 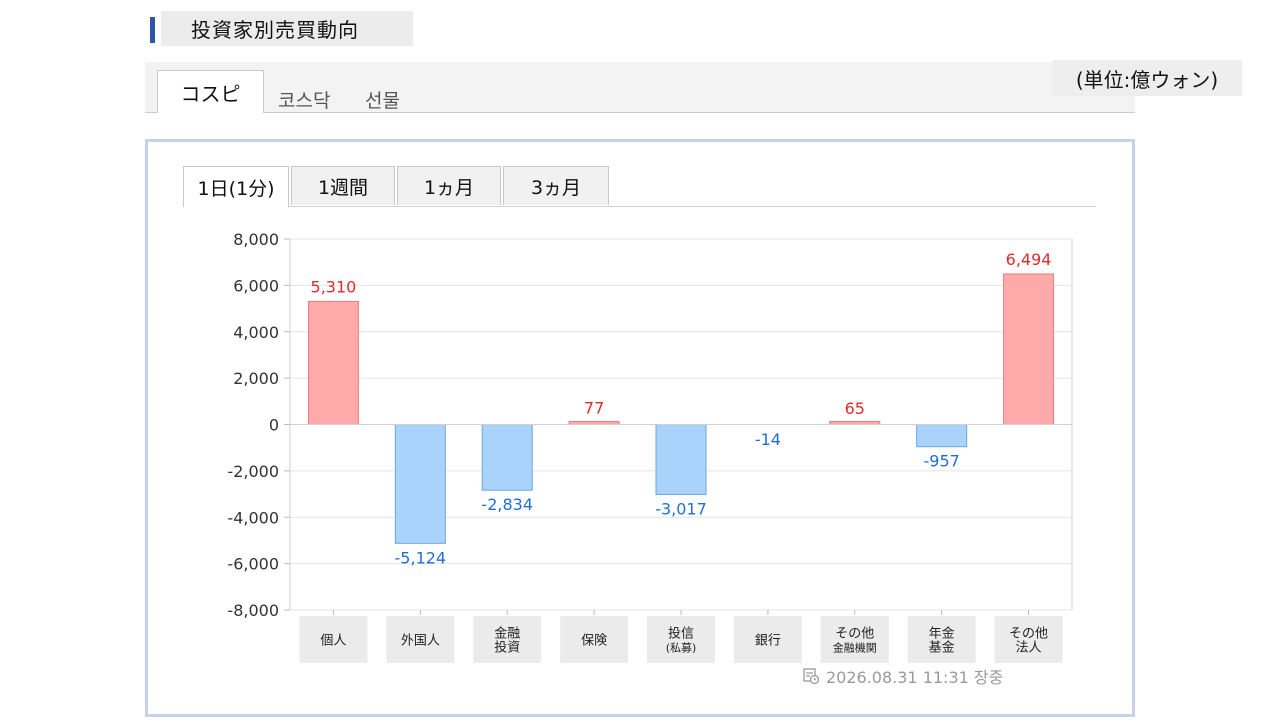 What do you see at coordinates (681, 648) in the screenshot?
I see `x-category-label: (私募)` at bounding box center [681, 648].